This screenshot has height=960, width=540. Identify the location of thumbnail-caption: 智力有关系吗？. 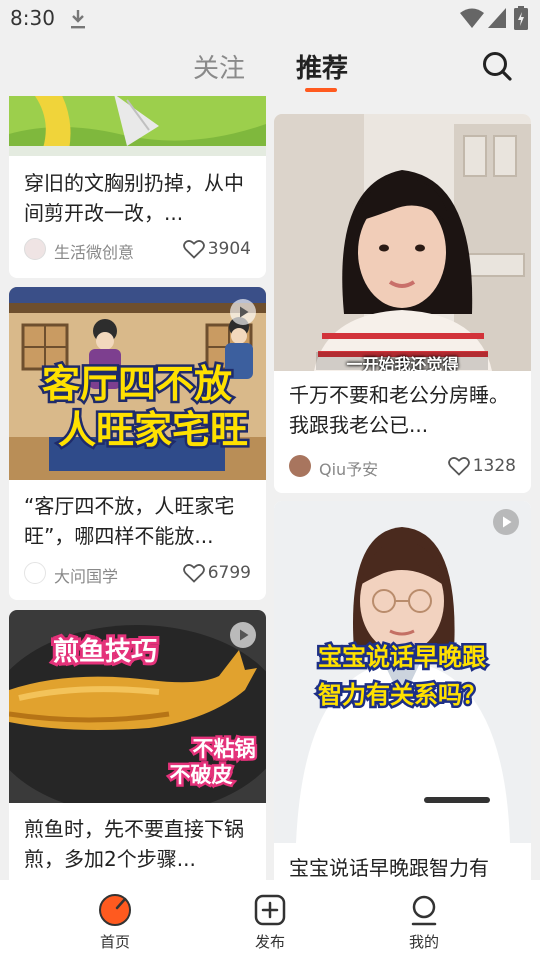
(402, 695).